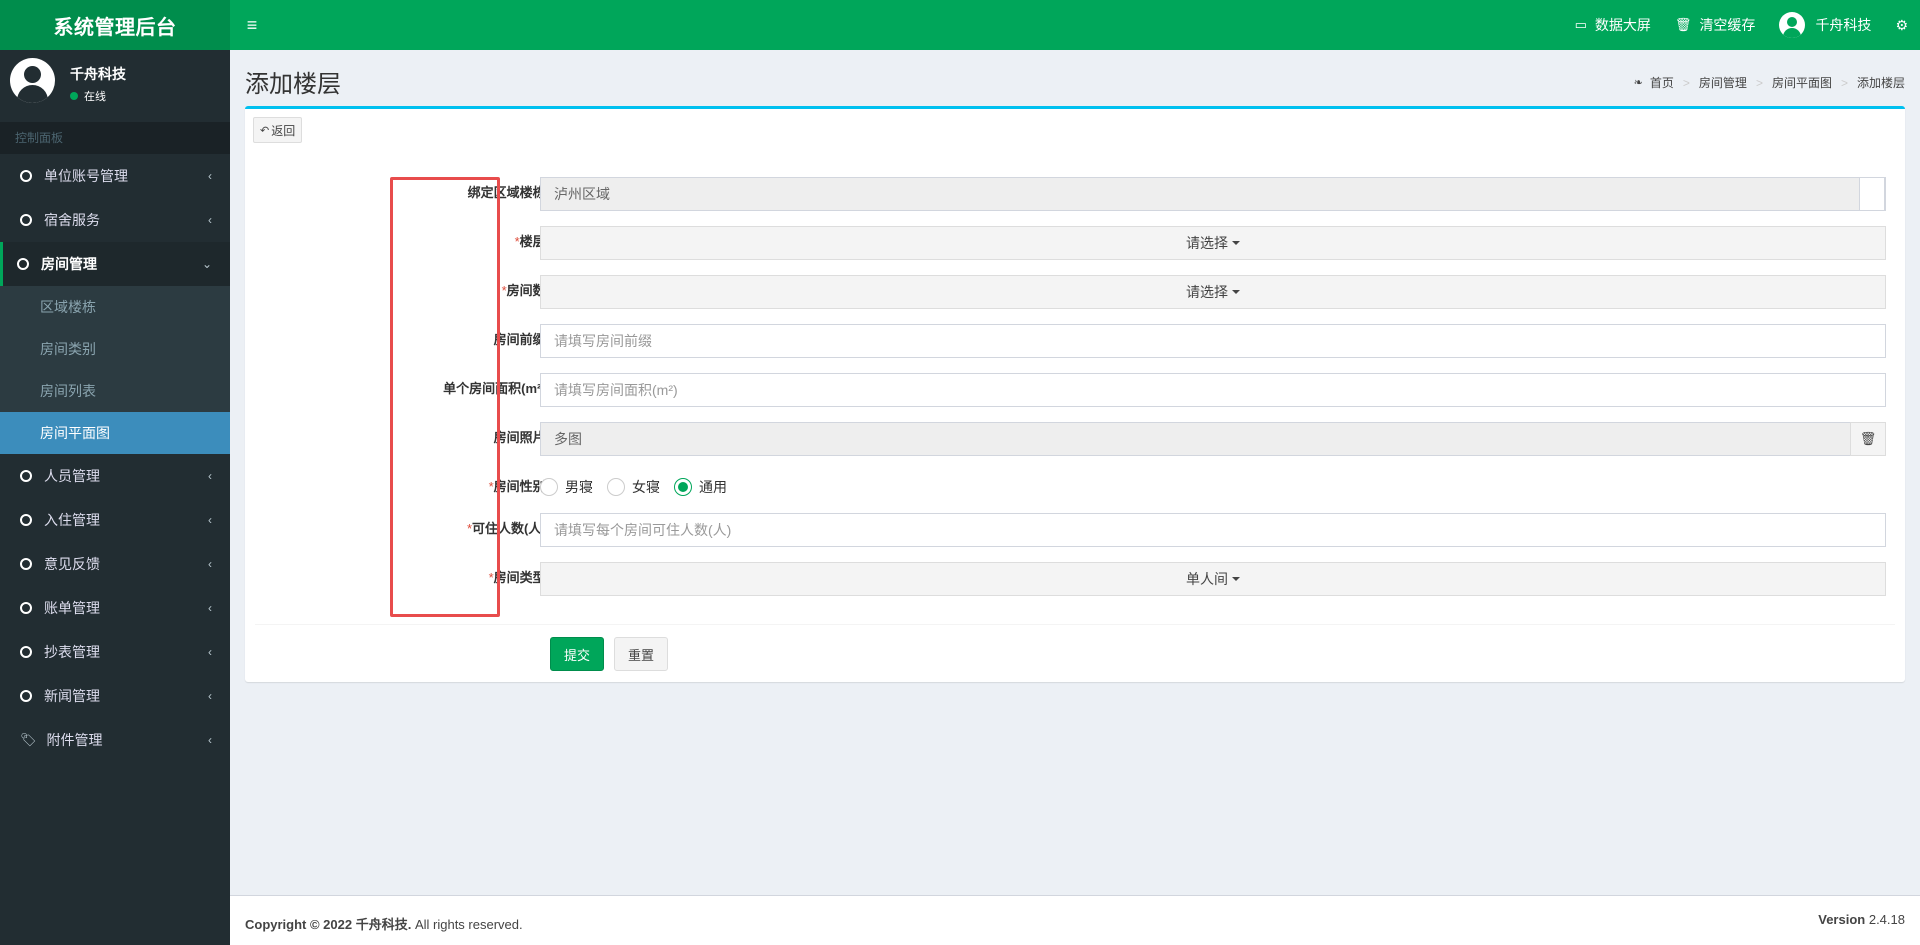 The height and width of the screenshot is (945, 1920). Describe the element at coordinates (1207, 579) in the screenshot. I see `room-type-value: 单人间` at that location.